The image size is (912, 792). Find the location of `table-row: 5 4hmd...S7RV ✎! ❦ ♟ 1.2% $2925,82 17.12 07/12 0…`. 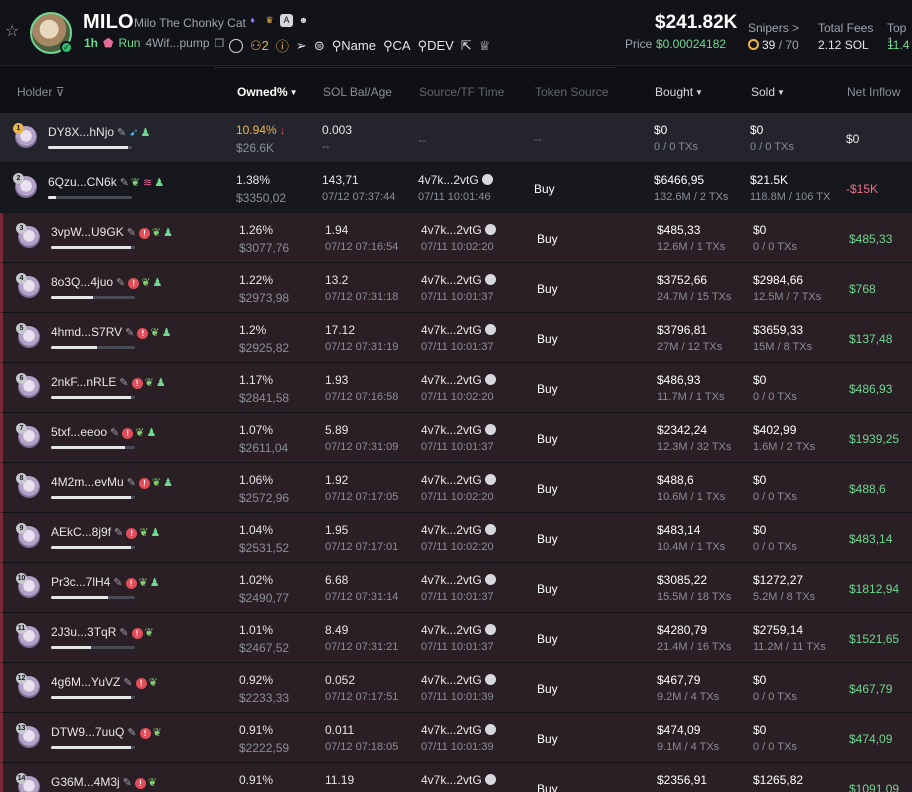

table-row: 5 4hmd...S7RV ✎! ❦ ♟ 1.2% $2925,82 17.12 07/12 0… is located at coordinates (456, 338).